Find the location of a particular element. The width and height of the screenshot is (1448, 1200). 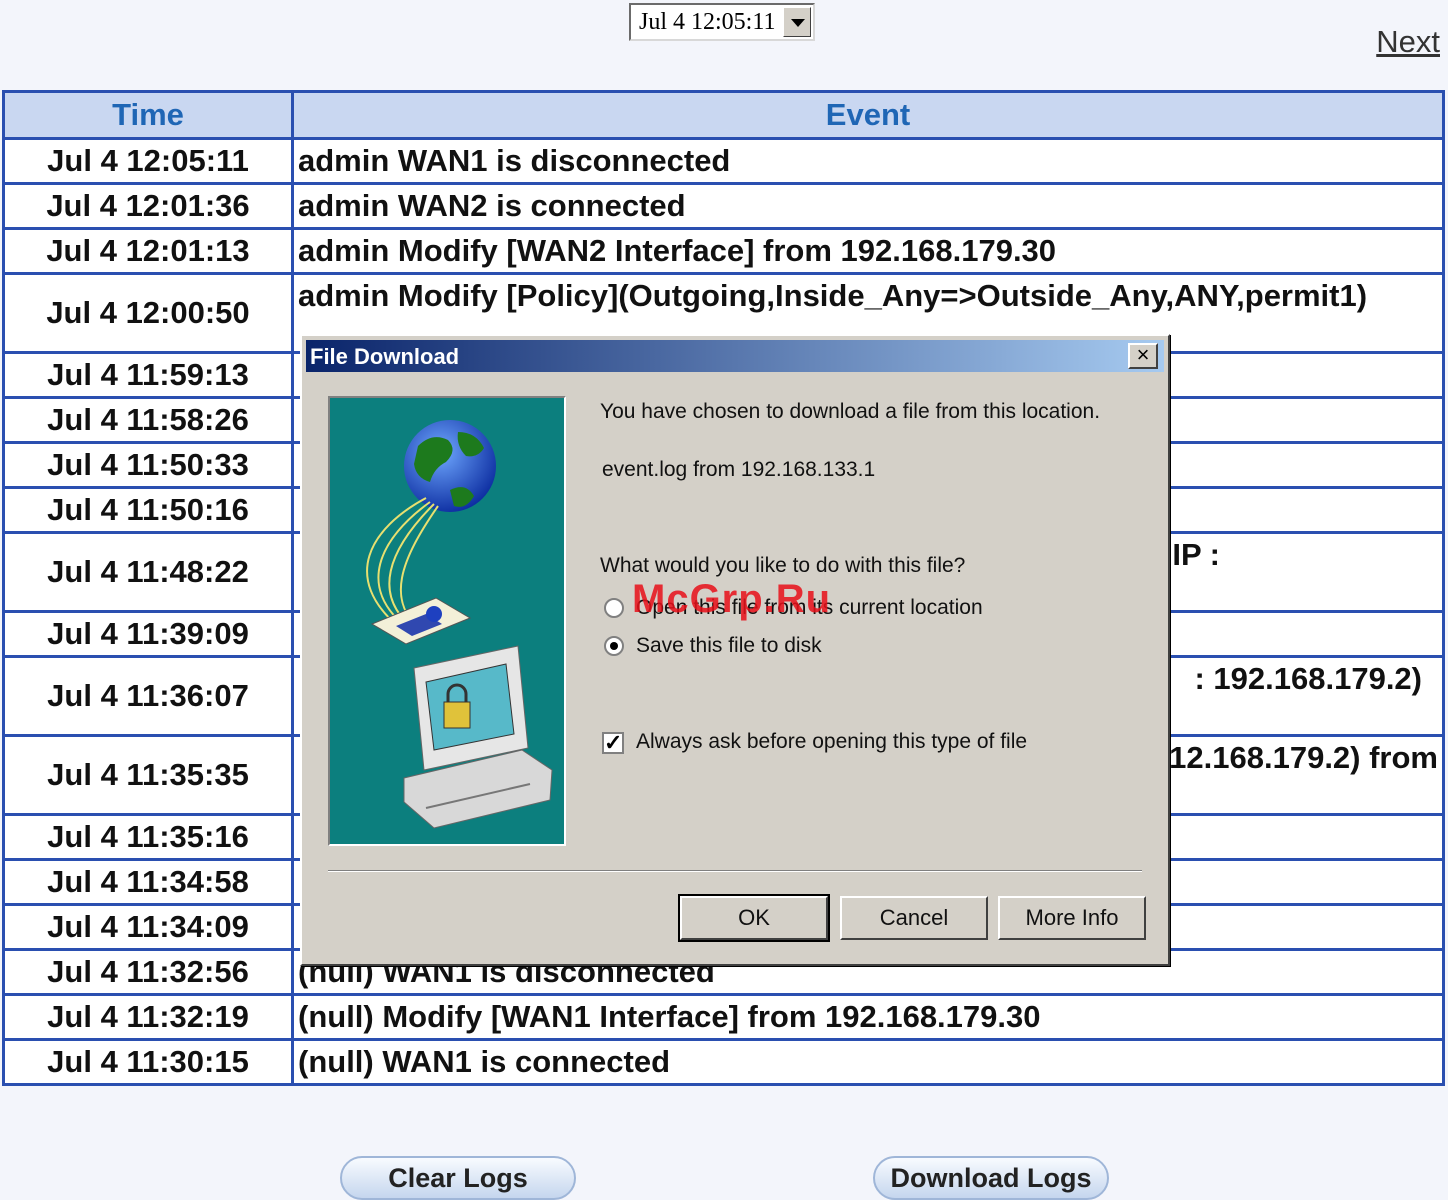

time-cell: Jul 4 11:34:09 is located at coordinates (148, 927).